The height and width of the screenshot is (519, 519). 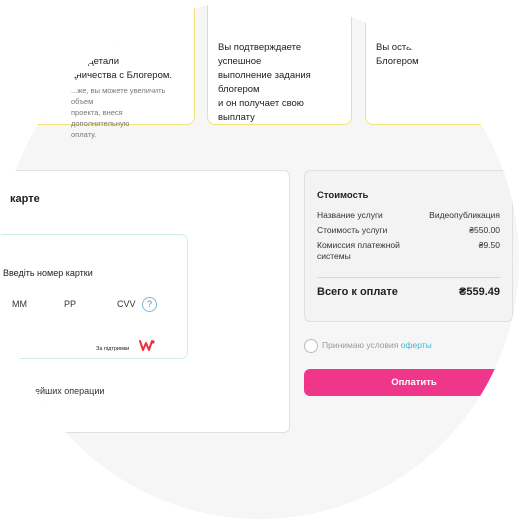 I want to click on payment-title: карте, so click(x=25, y=199).